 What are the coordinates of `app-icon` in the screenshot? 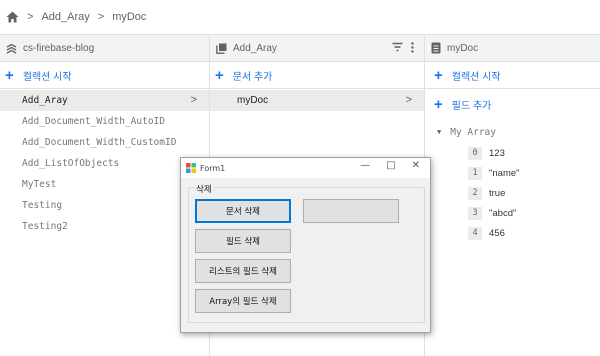 It's located at (191, 168).